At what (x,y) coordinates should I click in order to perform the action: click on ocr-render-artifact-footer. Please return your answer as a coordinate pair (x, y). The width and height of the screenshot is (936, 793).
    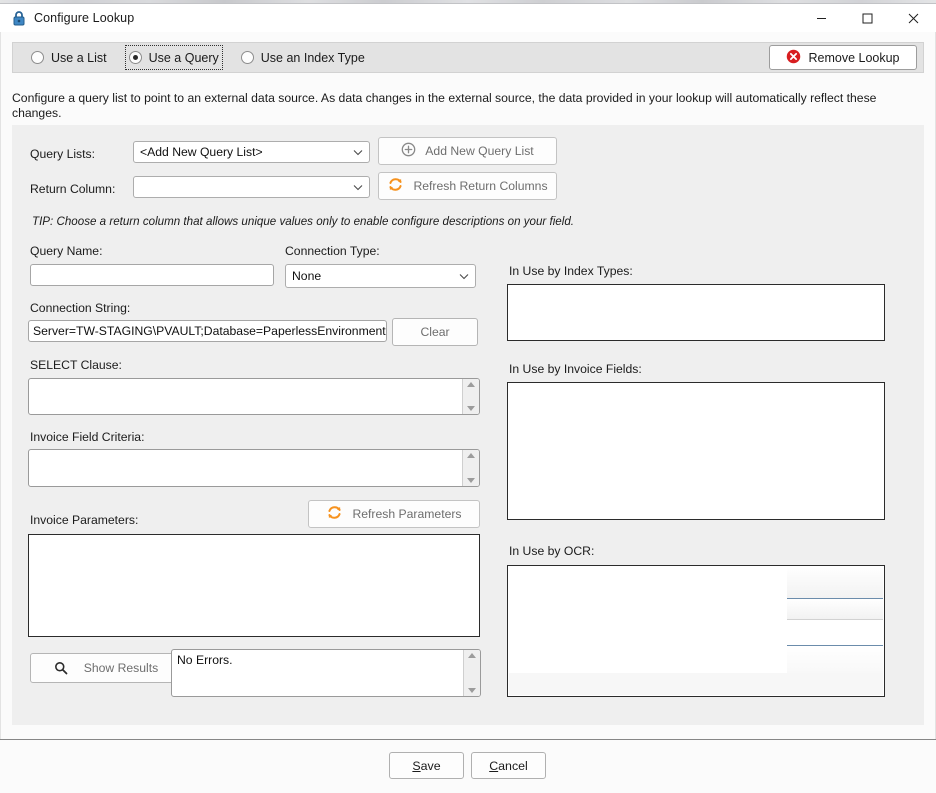
    Looking at the image, I should click on (696, 684).